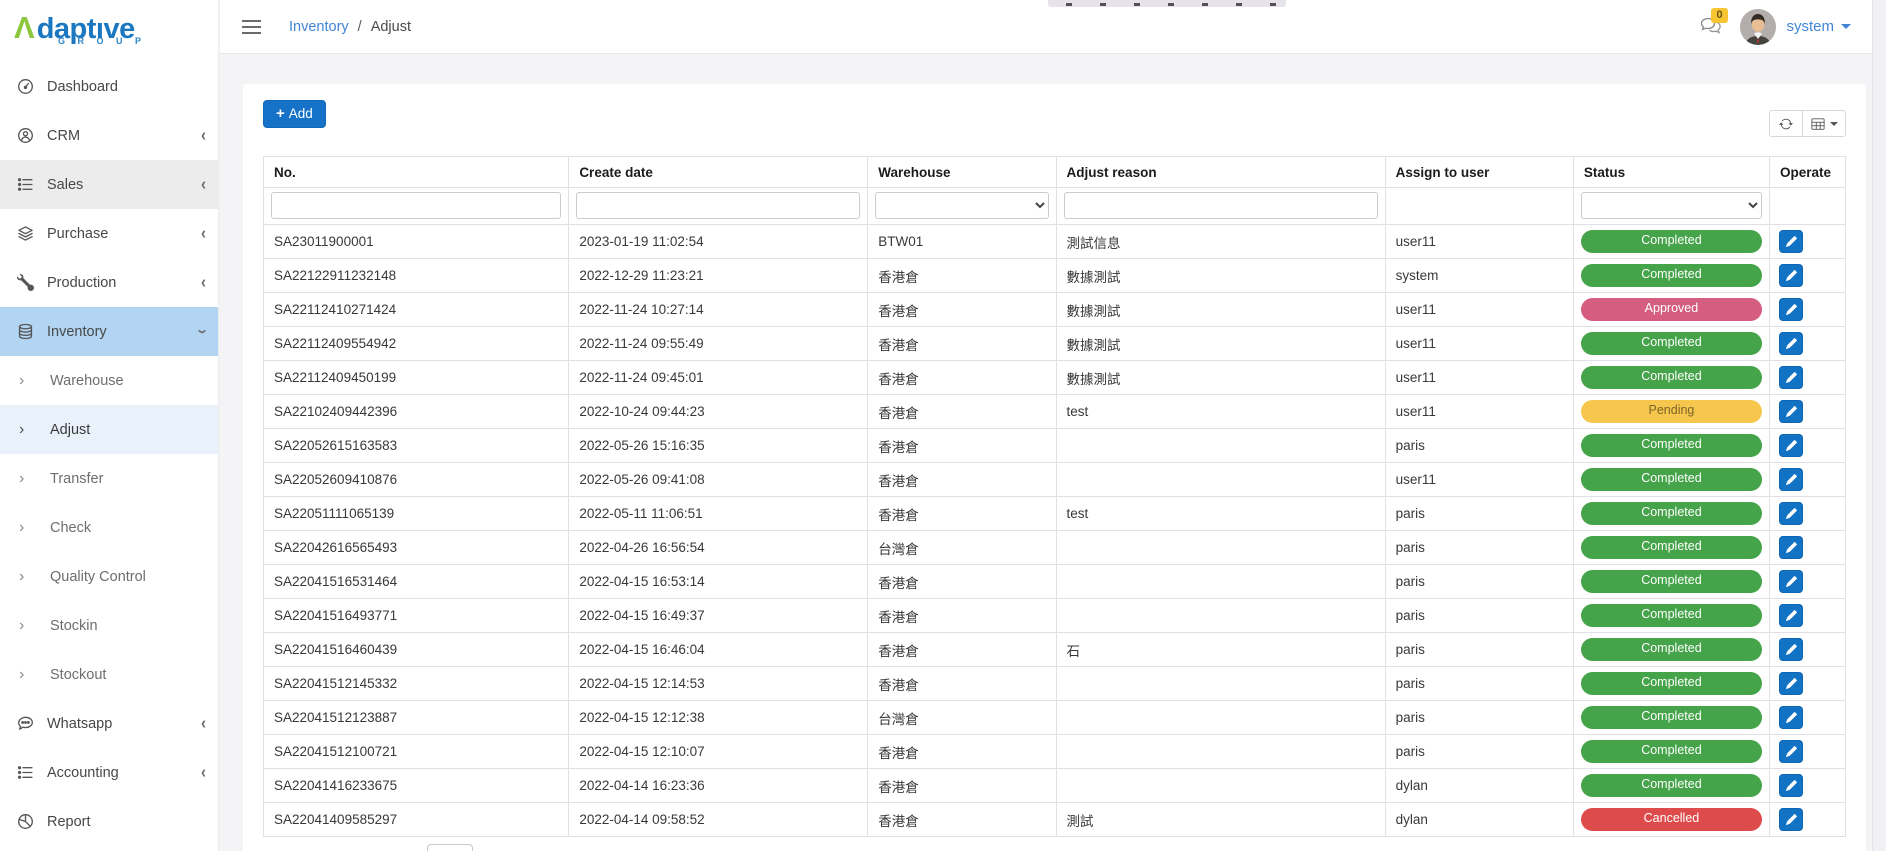 The width and height of the screenshot is (1886, 851). What do you see at coordinates (109, 527) in the screenshot?
I see `sidebar-item-check: › Check` at bounding box center [109, 527].